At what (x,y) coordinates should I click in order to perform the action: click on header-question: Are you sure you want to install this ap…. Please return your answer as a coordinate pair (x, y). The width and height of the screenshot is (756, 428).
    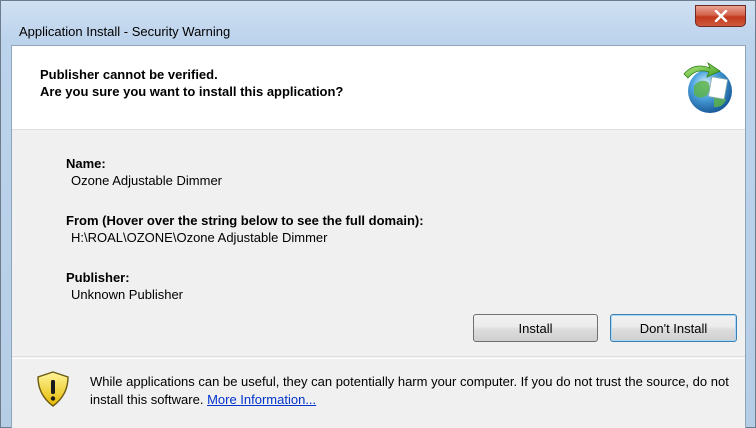
    Looking at the image, I should click on (192, 91).